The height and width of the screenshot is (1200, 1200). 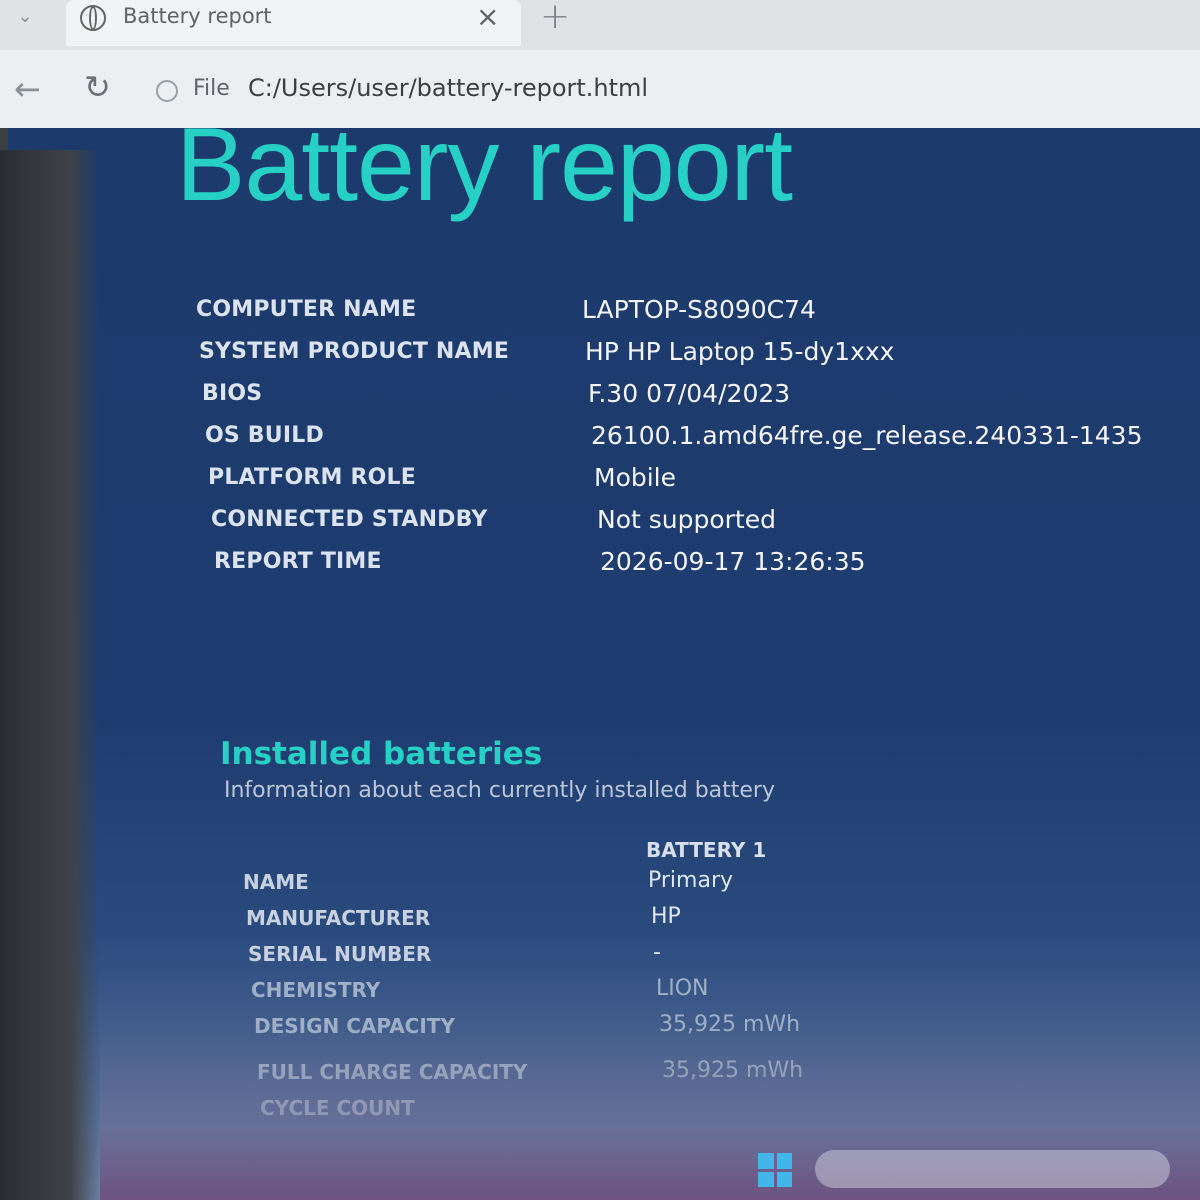 What do you see at coordinates (316, 990) in the screenshot?
I see `battery-label: CHEMISTRY` at bounding box center [316, 990].